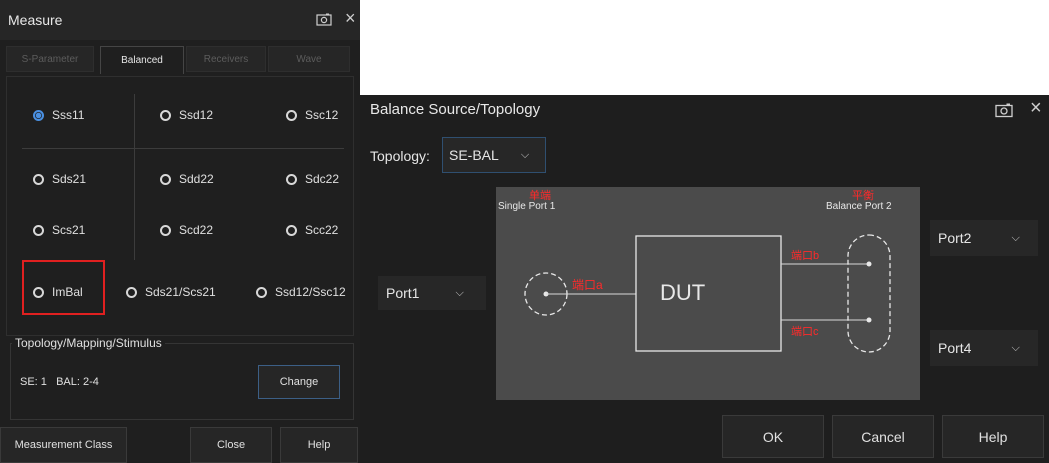 This screenshot has height=463, width=1049. I want to click on dut-label: DUT, so click(683, 292).